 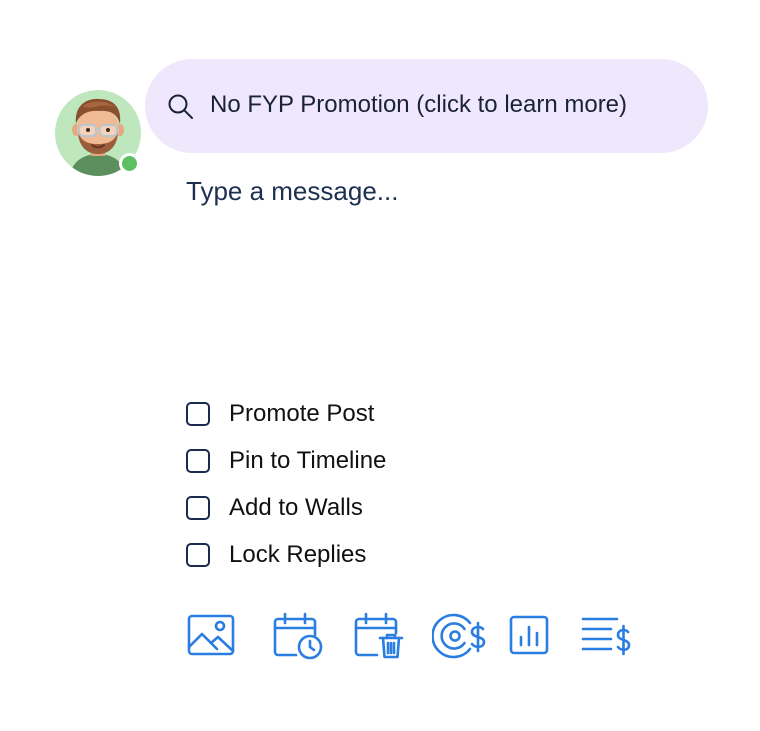 I want to click on scheduled-delete-button, so click(x=379, y=636).